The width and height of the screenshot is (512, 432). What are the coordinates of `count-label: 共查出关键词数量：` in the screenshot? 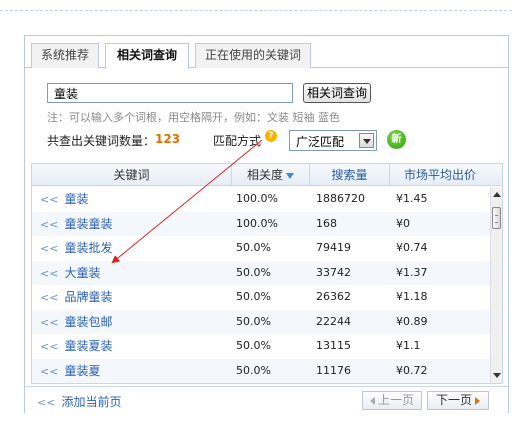 It's located at (101, 141).